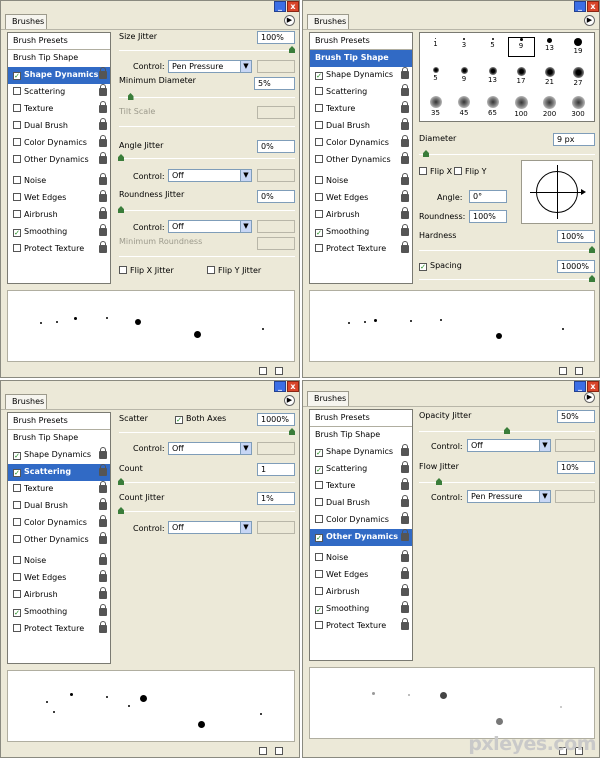 The width and height of the screenshot is (600, 758). Describe the element at coordinates (361, 537) in the screenshot. I see `list-item-other-dynamics: ✓ Other Dynamics` at that location.